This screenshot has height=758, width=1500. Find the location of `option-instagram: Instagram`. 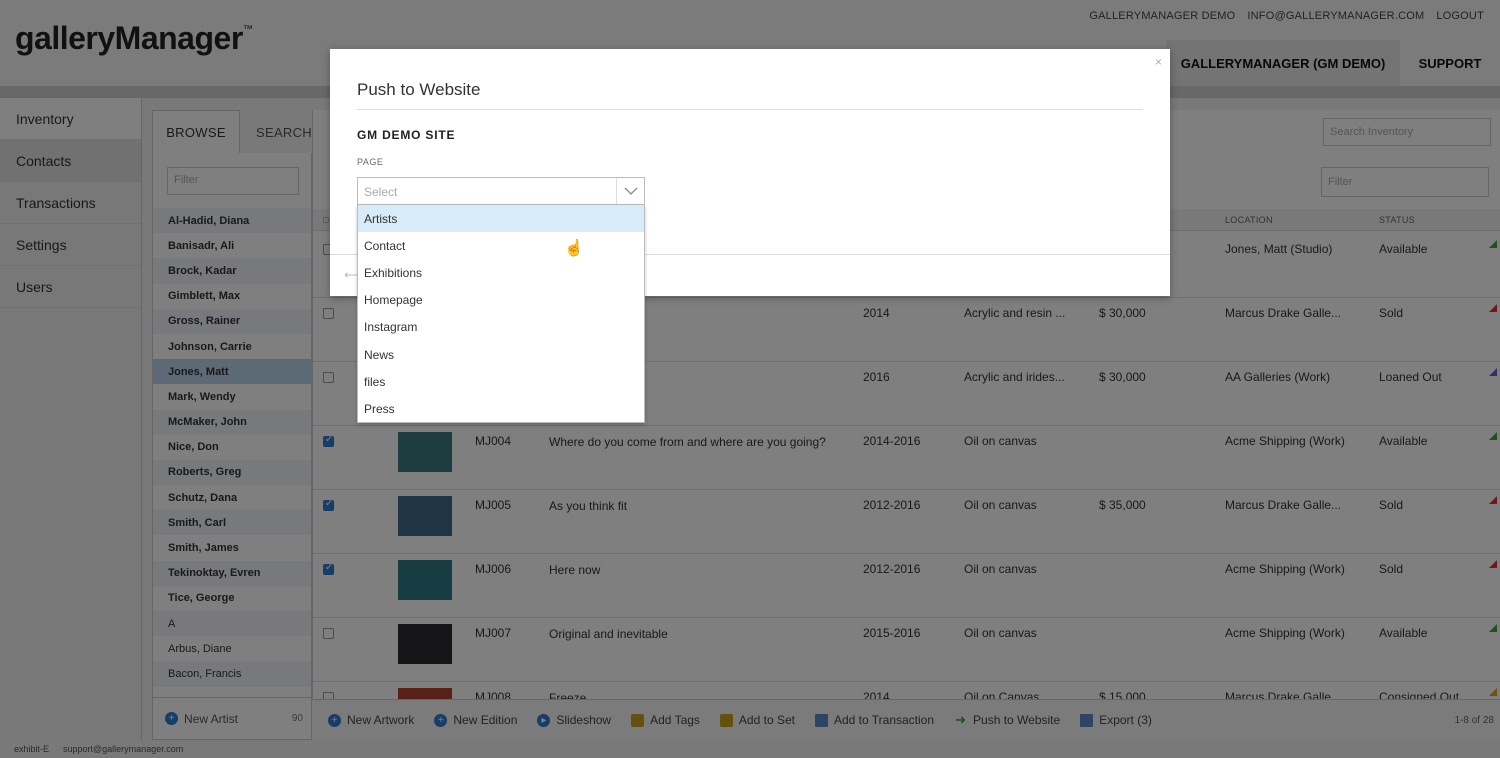

option-instagram: Instagram is located at coordinates (501, 327).